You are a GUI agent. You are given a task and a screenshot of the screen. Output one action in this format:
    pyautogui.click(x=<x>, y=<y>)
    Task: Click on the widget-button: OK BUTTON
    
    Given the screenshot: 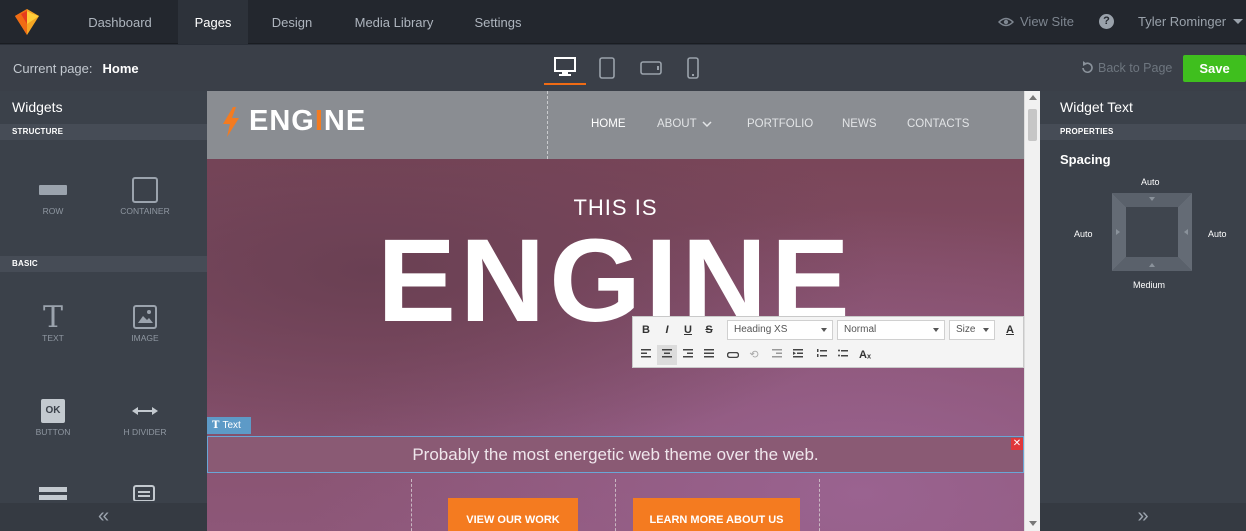 What is the action you would take?
    pyautogui.click(x=53, y=414)
    